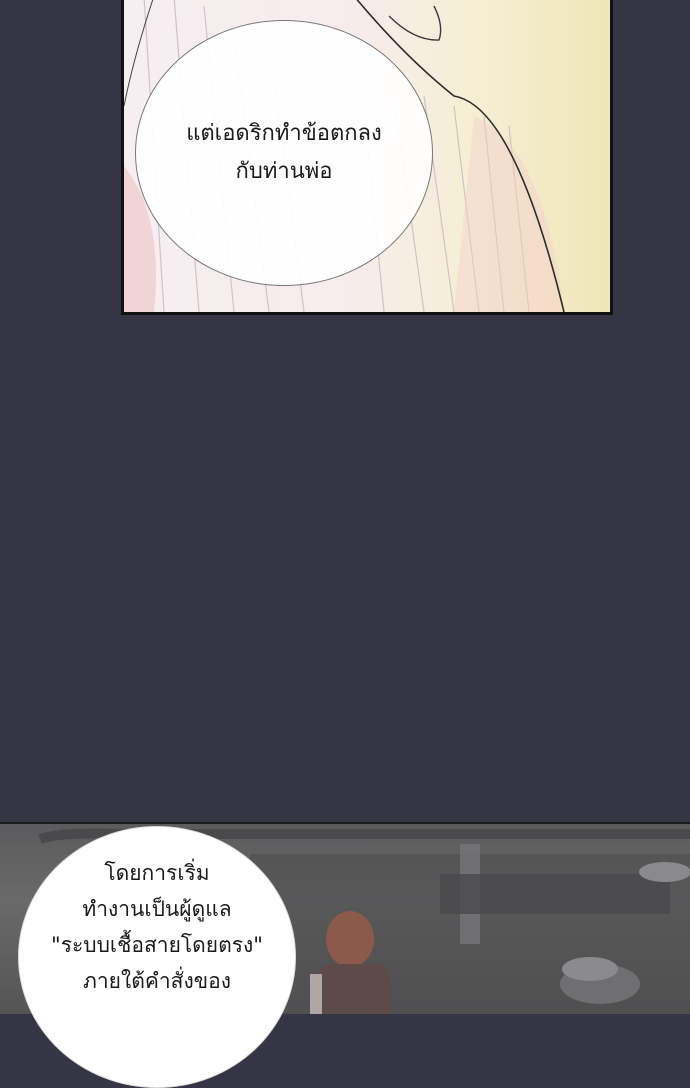 The width and height of the screenshot is (690, 1088). Describe the element at coordinates (157, 981) in the screenshot. I see `bubble-bottom-line-4: ภายใต้คำสั่งของ` at that location.